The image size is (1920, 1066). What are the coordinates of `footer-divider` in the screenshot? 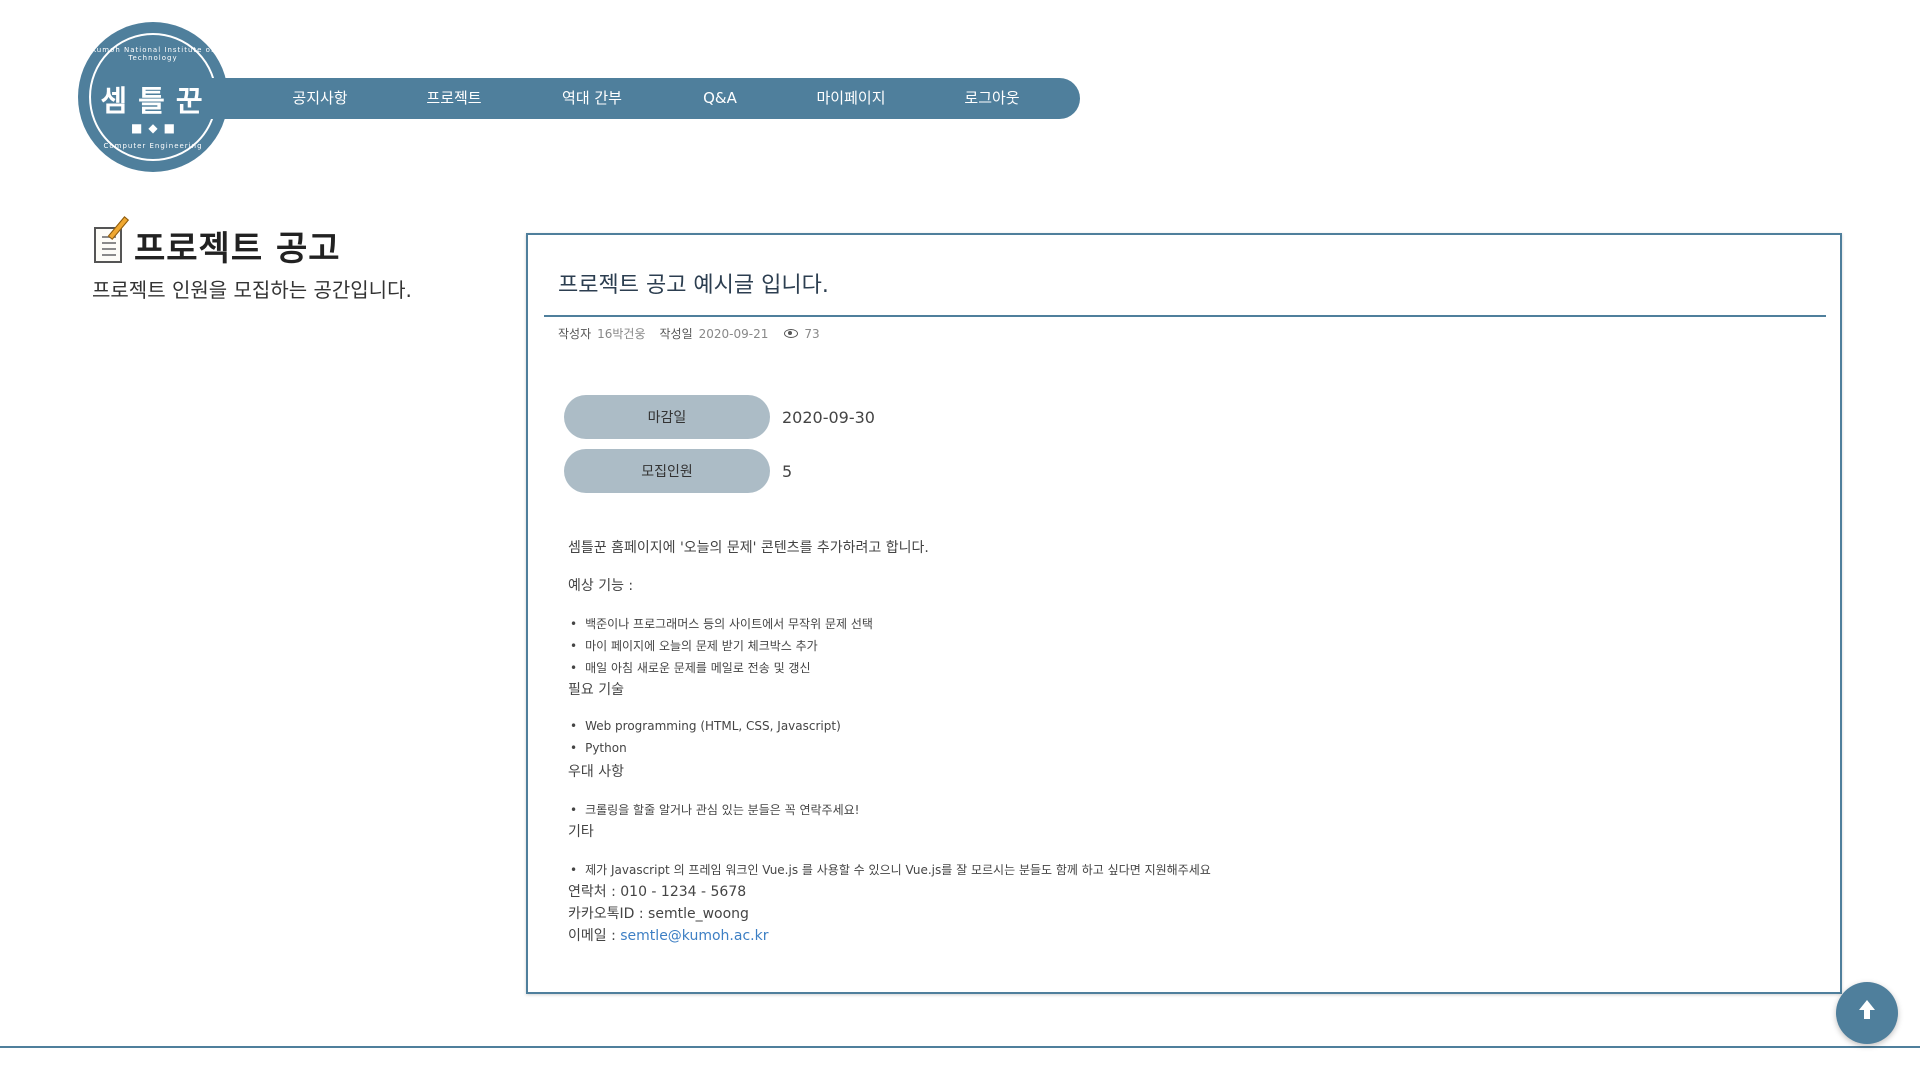 It's located at (960, 1047).